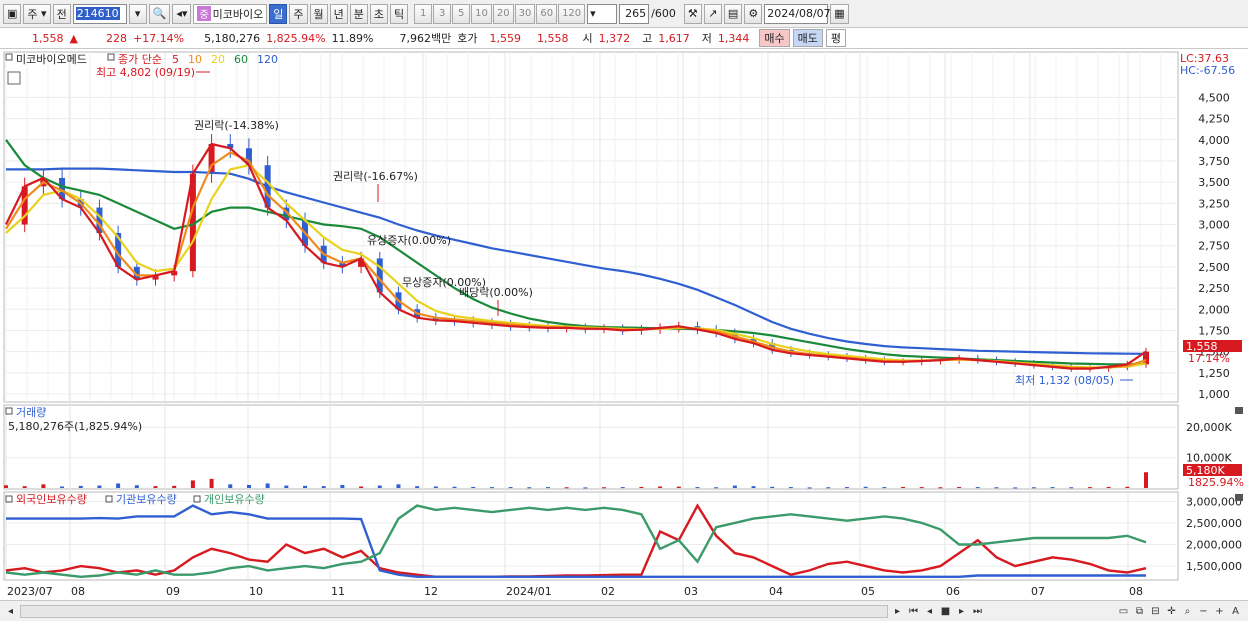  I want to click on date-input: 2024/08/07, so click(797, 13).